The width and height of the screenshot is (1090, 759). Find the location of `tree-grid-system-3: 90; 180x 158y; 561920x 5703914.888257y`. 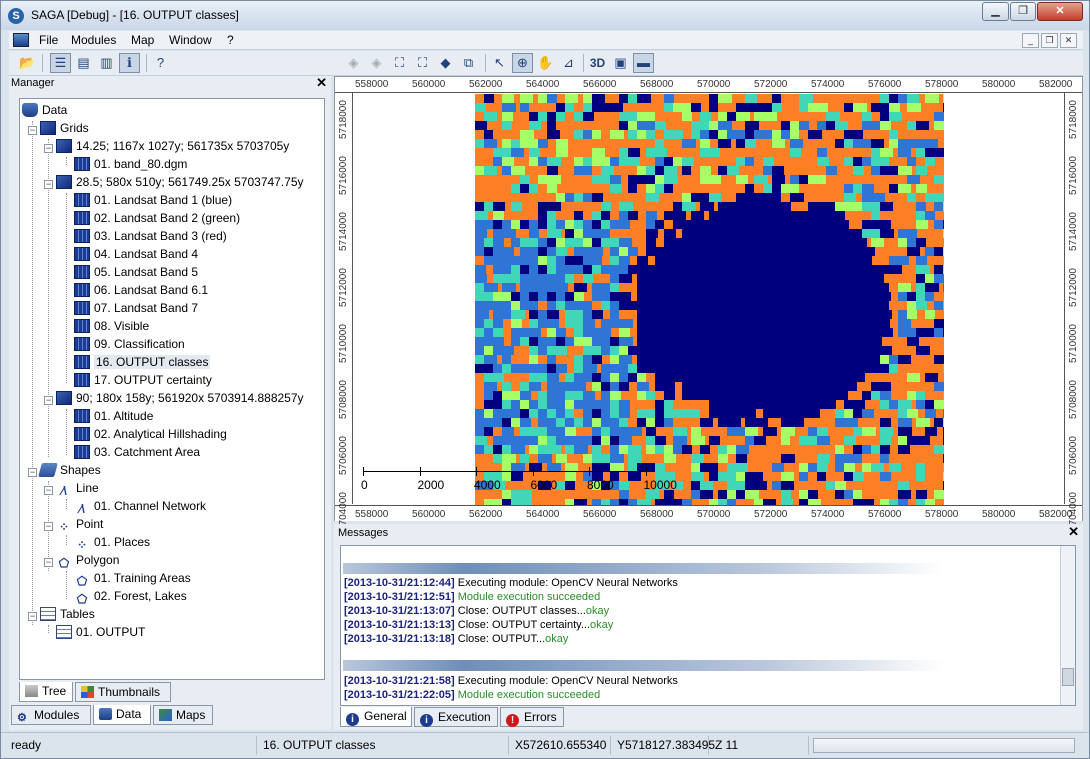

tree-grid-system-3: 90; 180x 158y; 561920x 5703914.888257y is located at coordinates (180, 398).